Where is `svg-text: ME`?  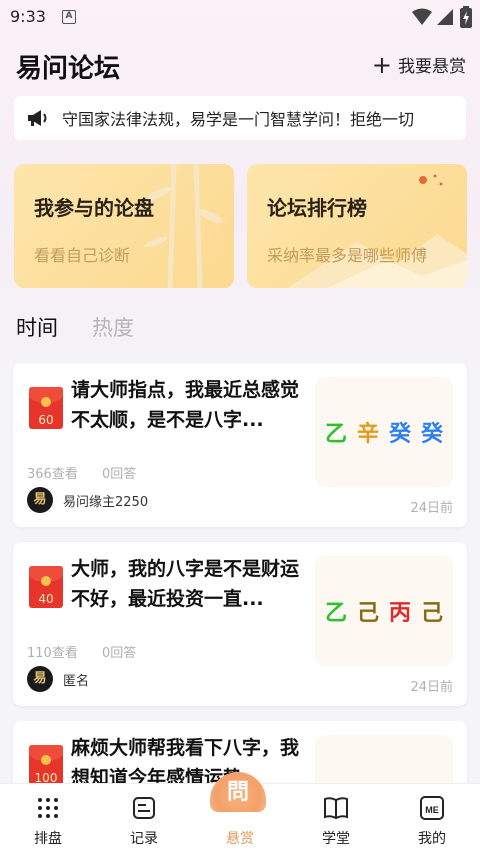
svg-text: ME is located at coordinates (432, 810).